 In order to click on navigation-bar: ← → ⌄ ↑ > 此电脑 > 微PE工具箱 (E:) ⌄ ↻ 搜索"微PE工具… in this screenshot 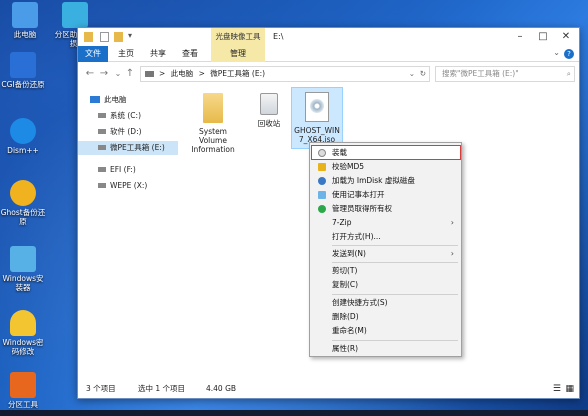, I will do `click(328, 74)`.